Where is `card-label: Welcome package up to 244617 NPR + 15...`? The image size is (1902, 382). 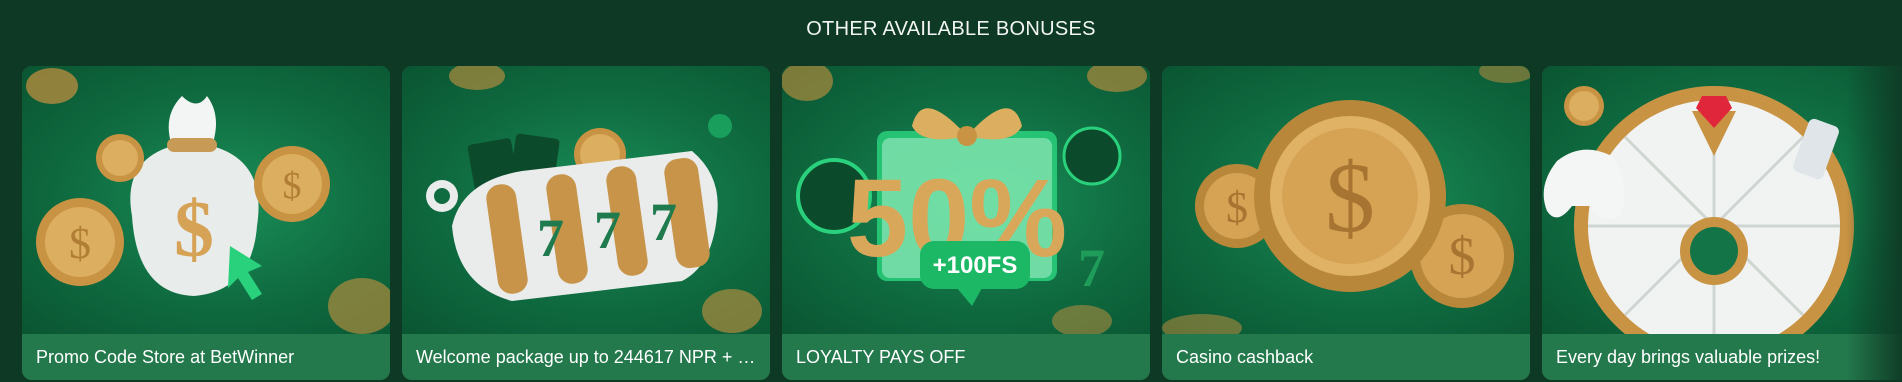
card-label: Welcome package up to 244617 NPR + 15... is located at coordinates (586, 357).